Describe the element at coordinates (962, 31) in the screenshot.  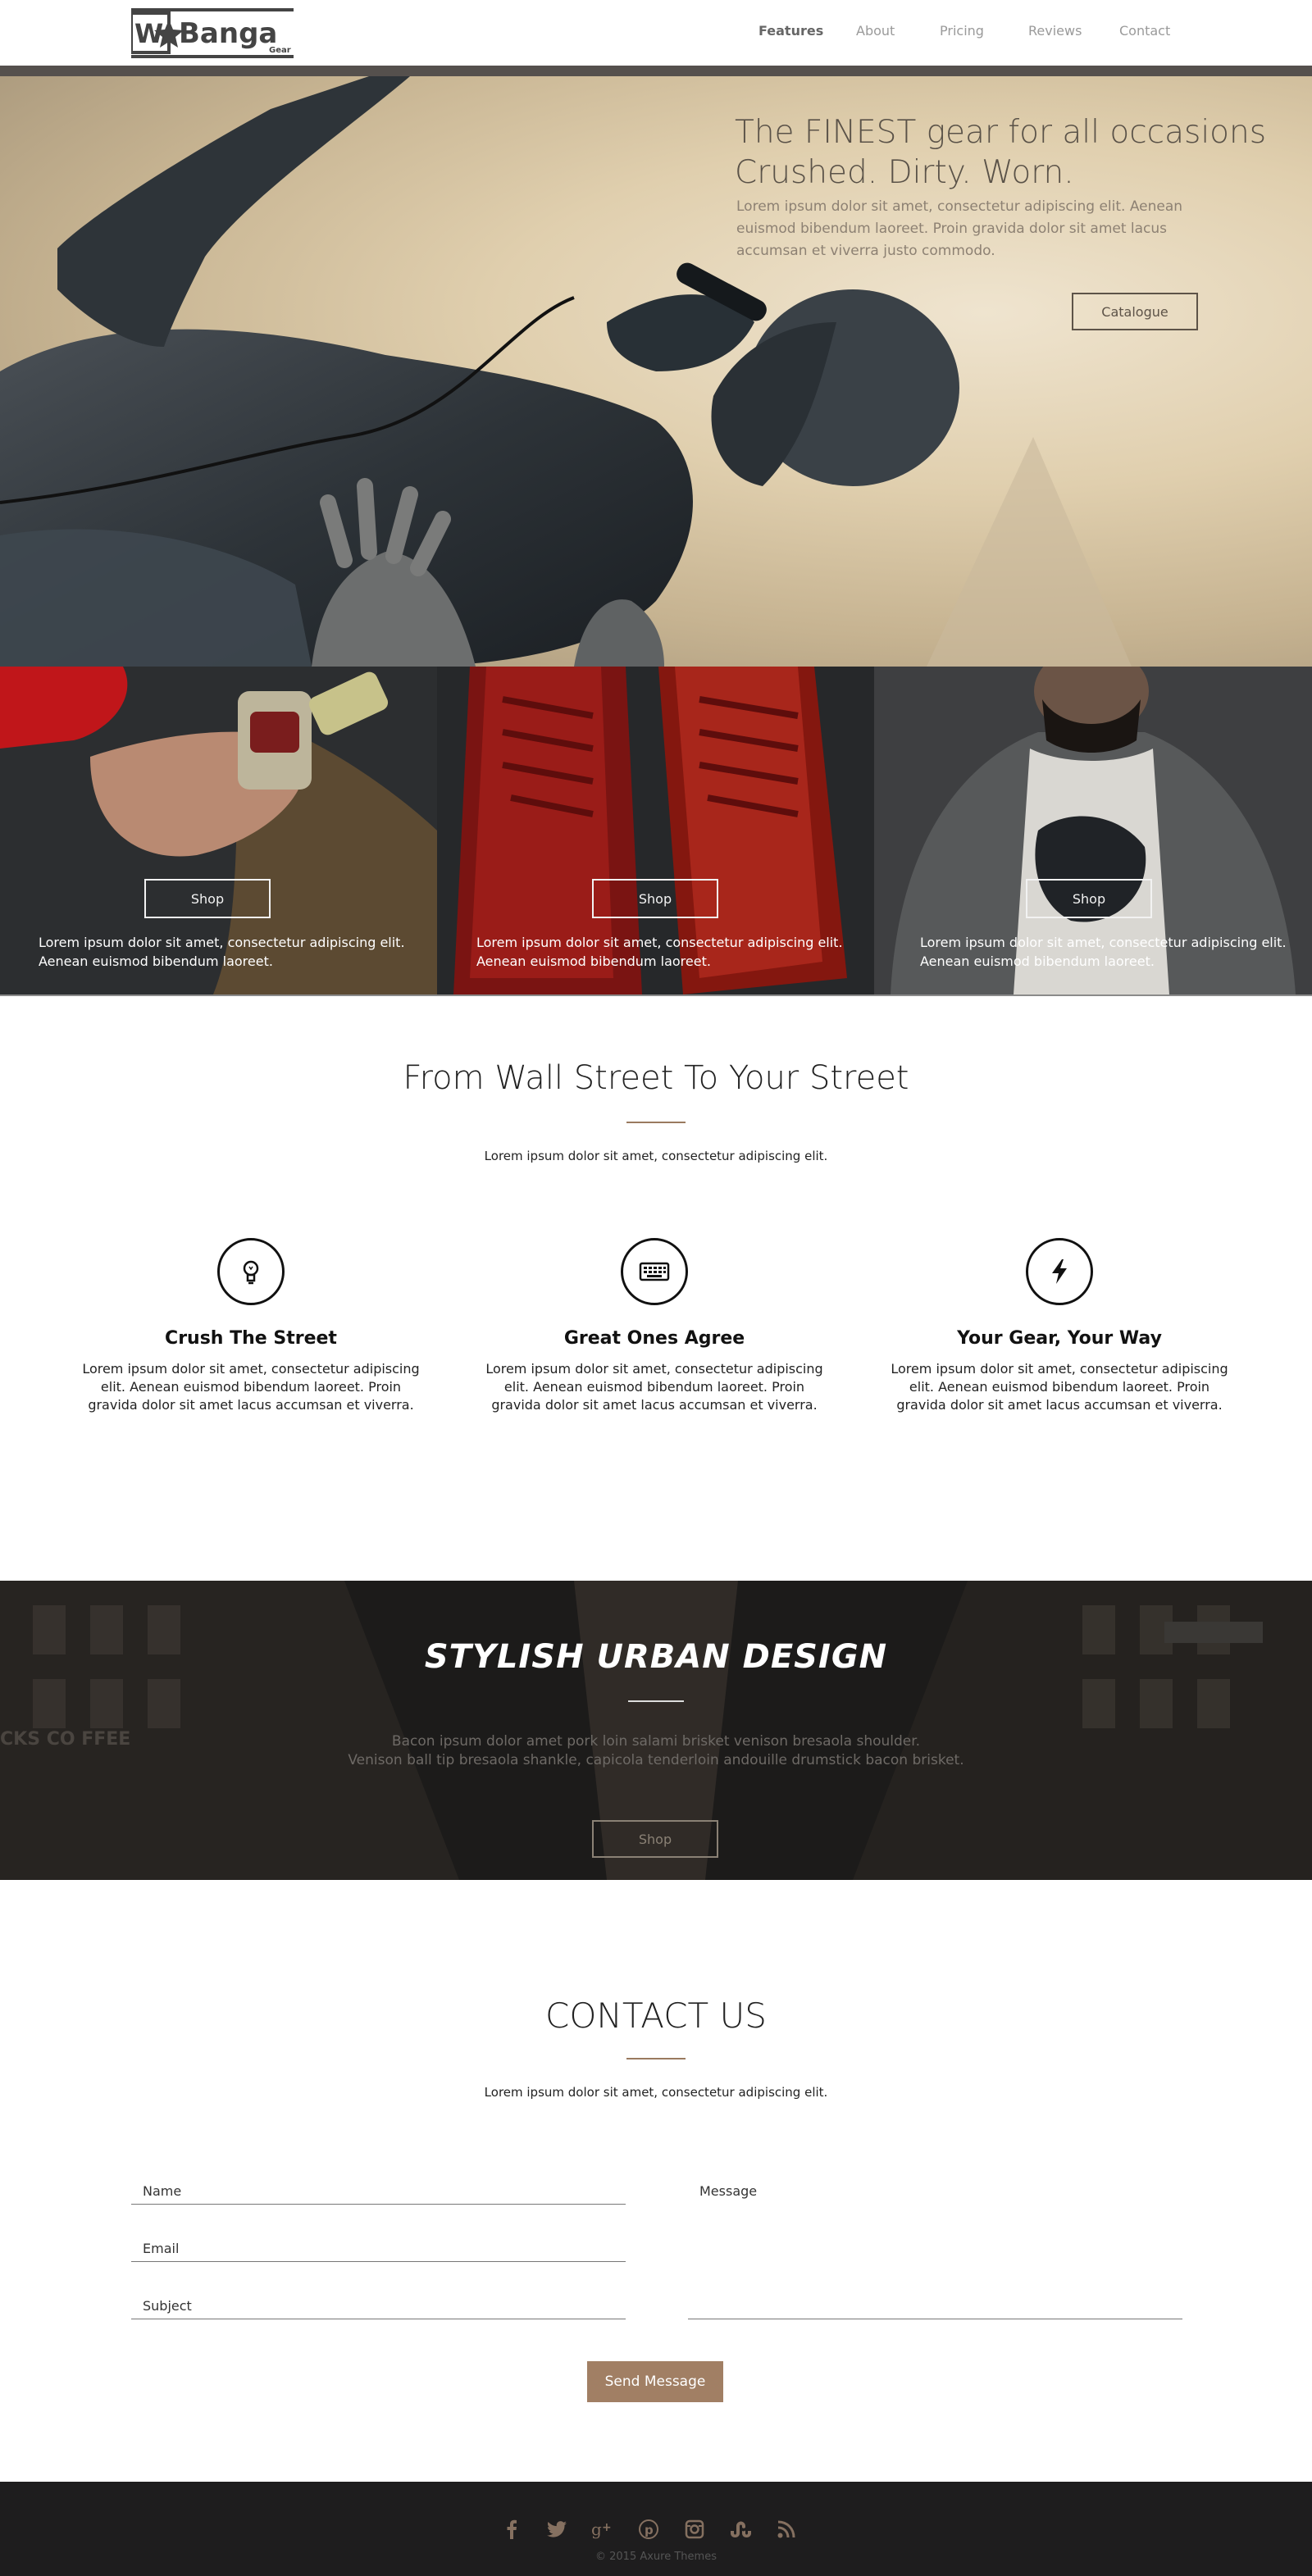
I see `nav-item-pricing: Pricing` at that location.